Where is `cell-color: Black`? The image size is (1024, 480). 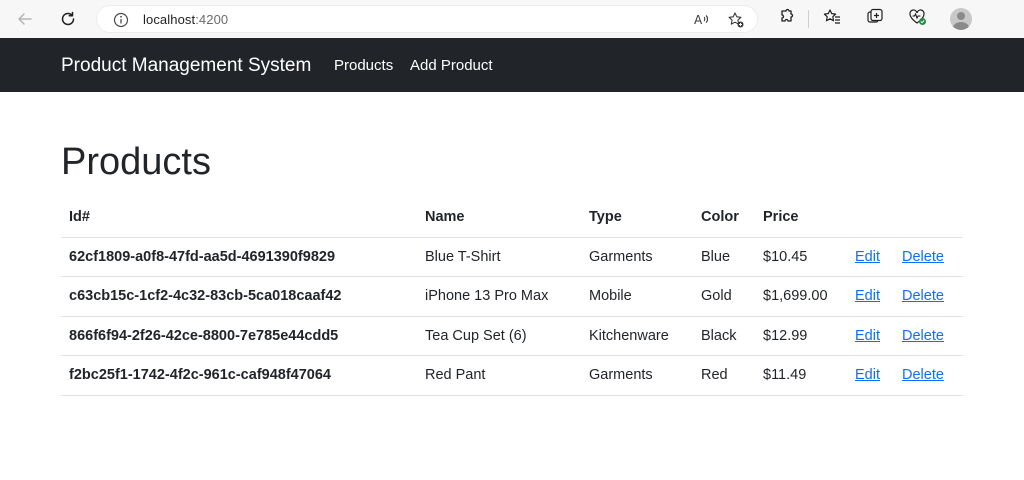 cell-color: Black is located at coordinates (724, 336).